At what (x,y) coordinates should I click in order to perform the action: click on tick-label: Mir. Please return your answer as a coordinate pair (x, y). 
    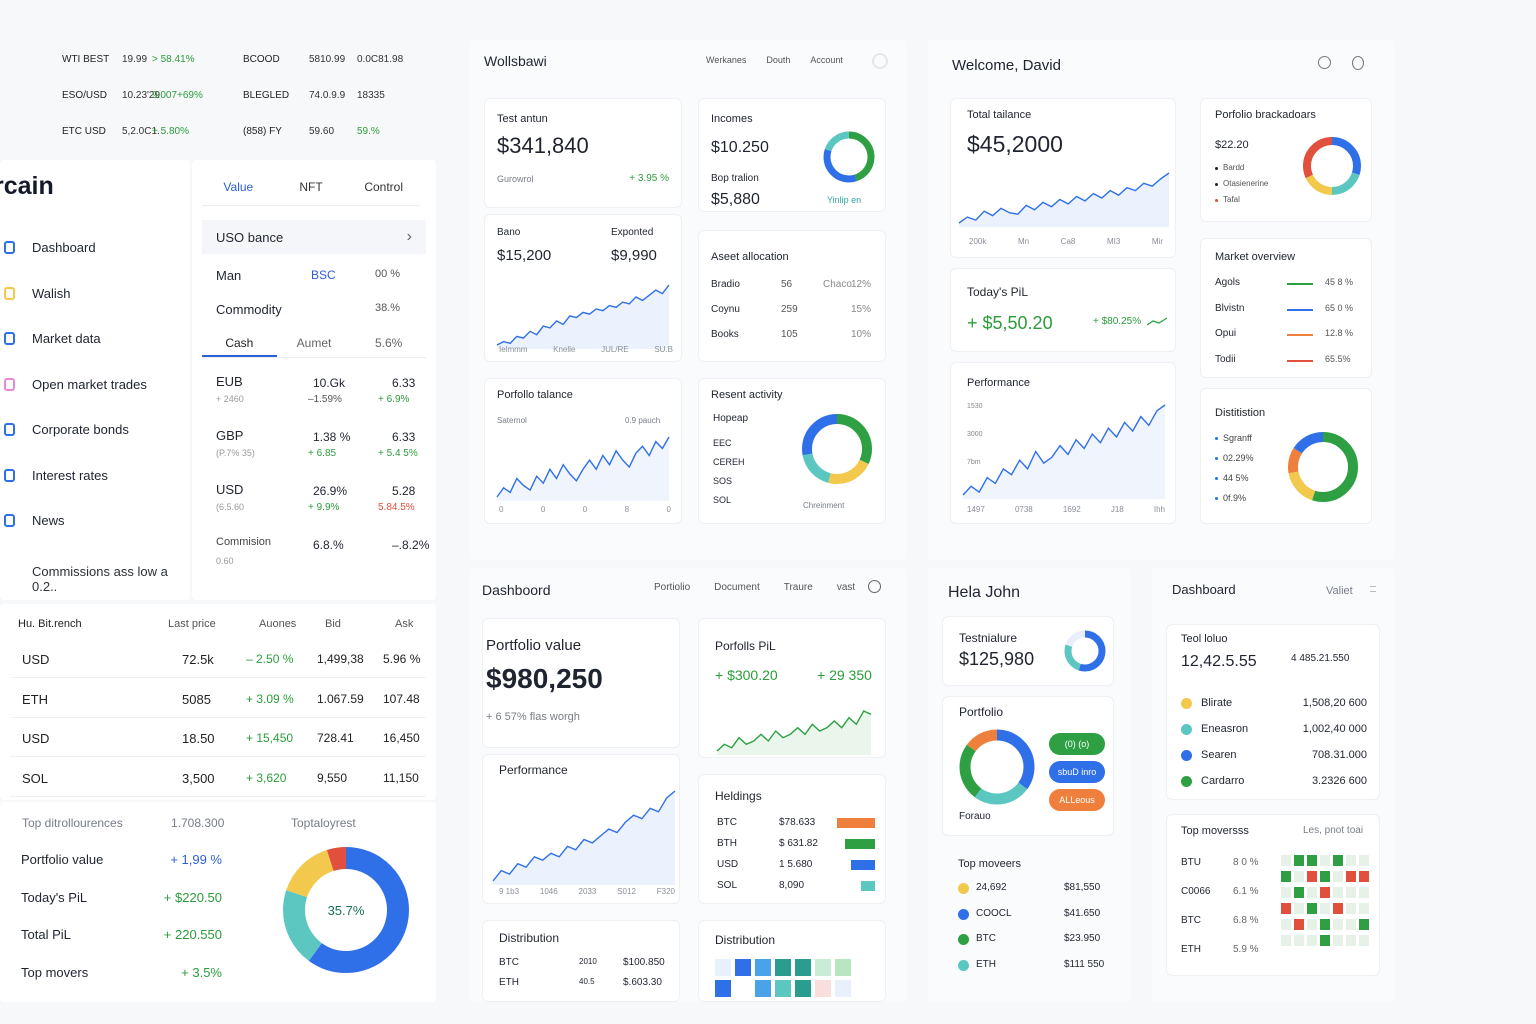
    Looking at the image, I should click on (1157, 241).